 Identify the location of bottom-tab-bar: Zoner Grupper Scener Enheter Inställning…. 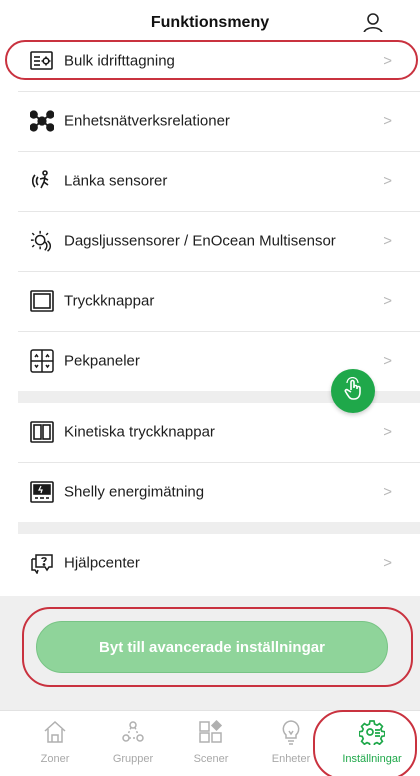
(210, 743).